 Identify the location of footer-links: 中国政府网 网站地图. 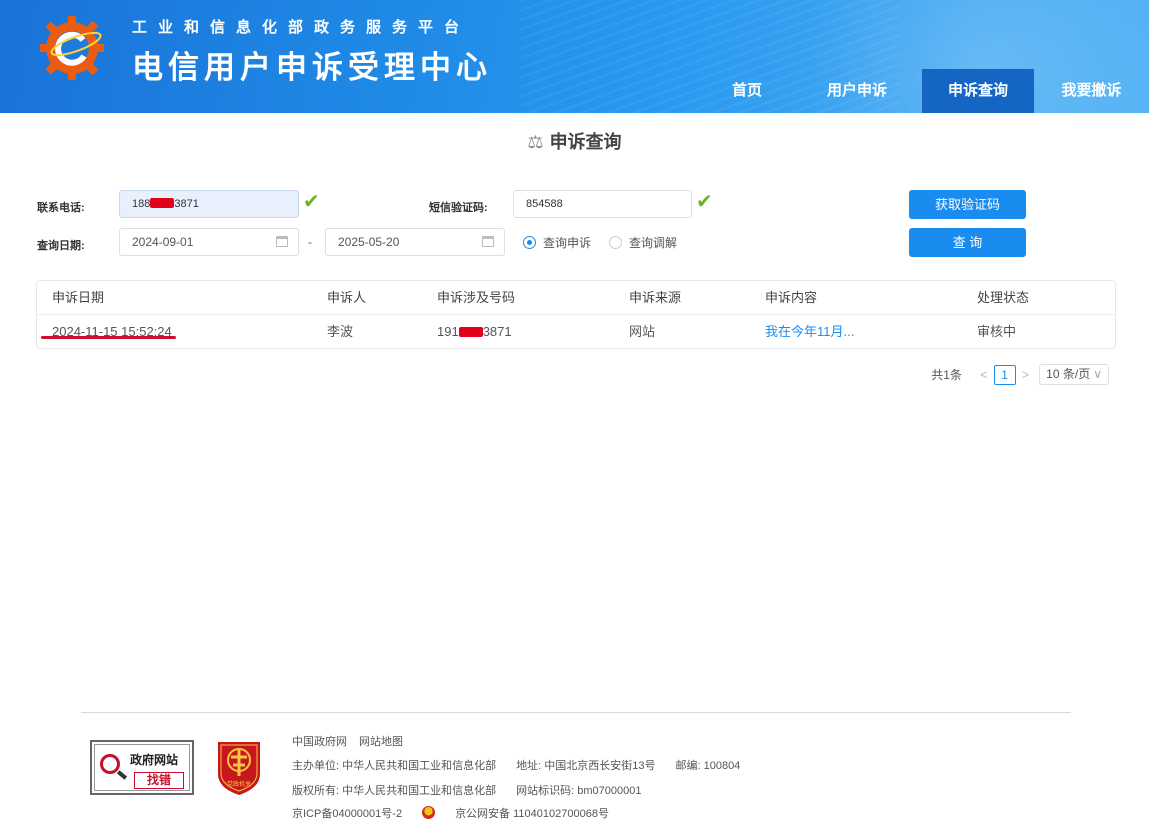
(357, 741).